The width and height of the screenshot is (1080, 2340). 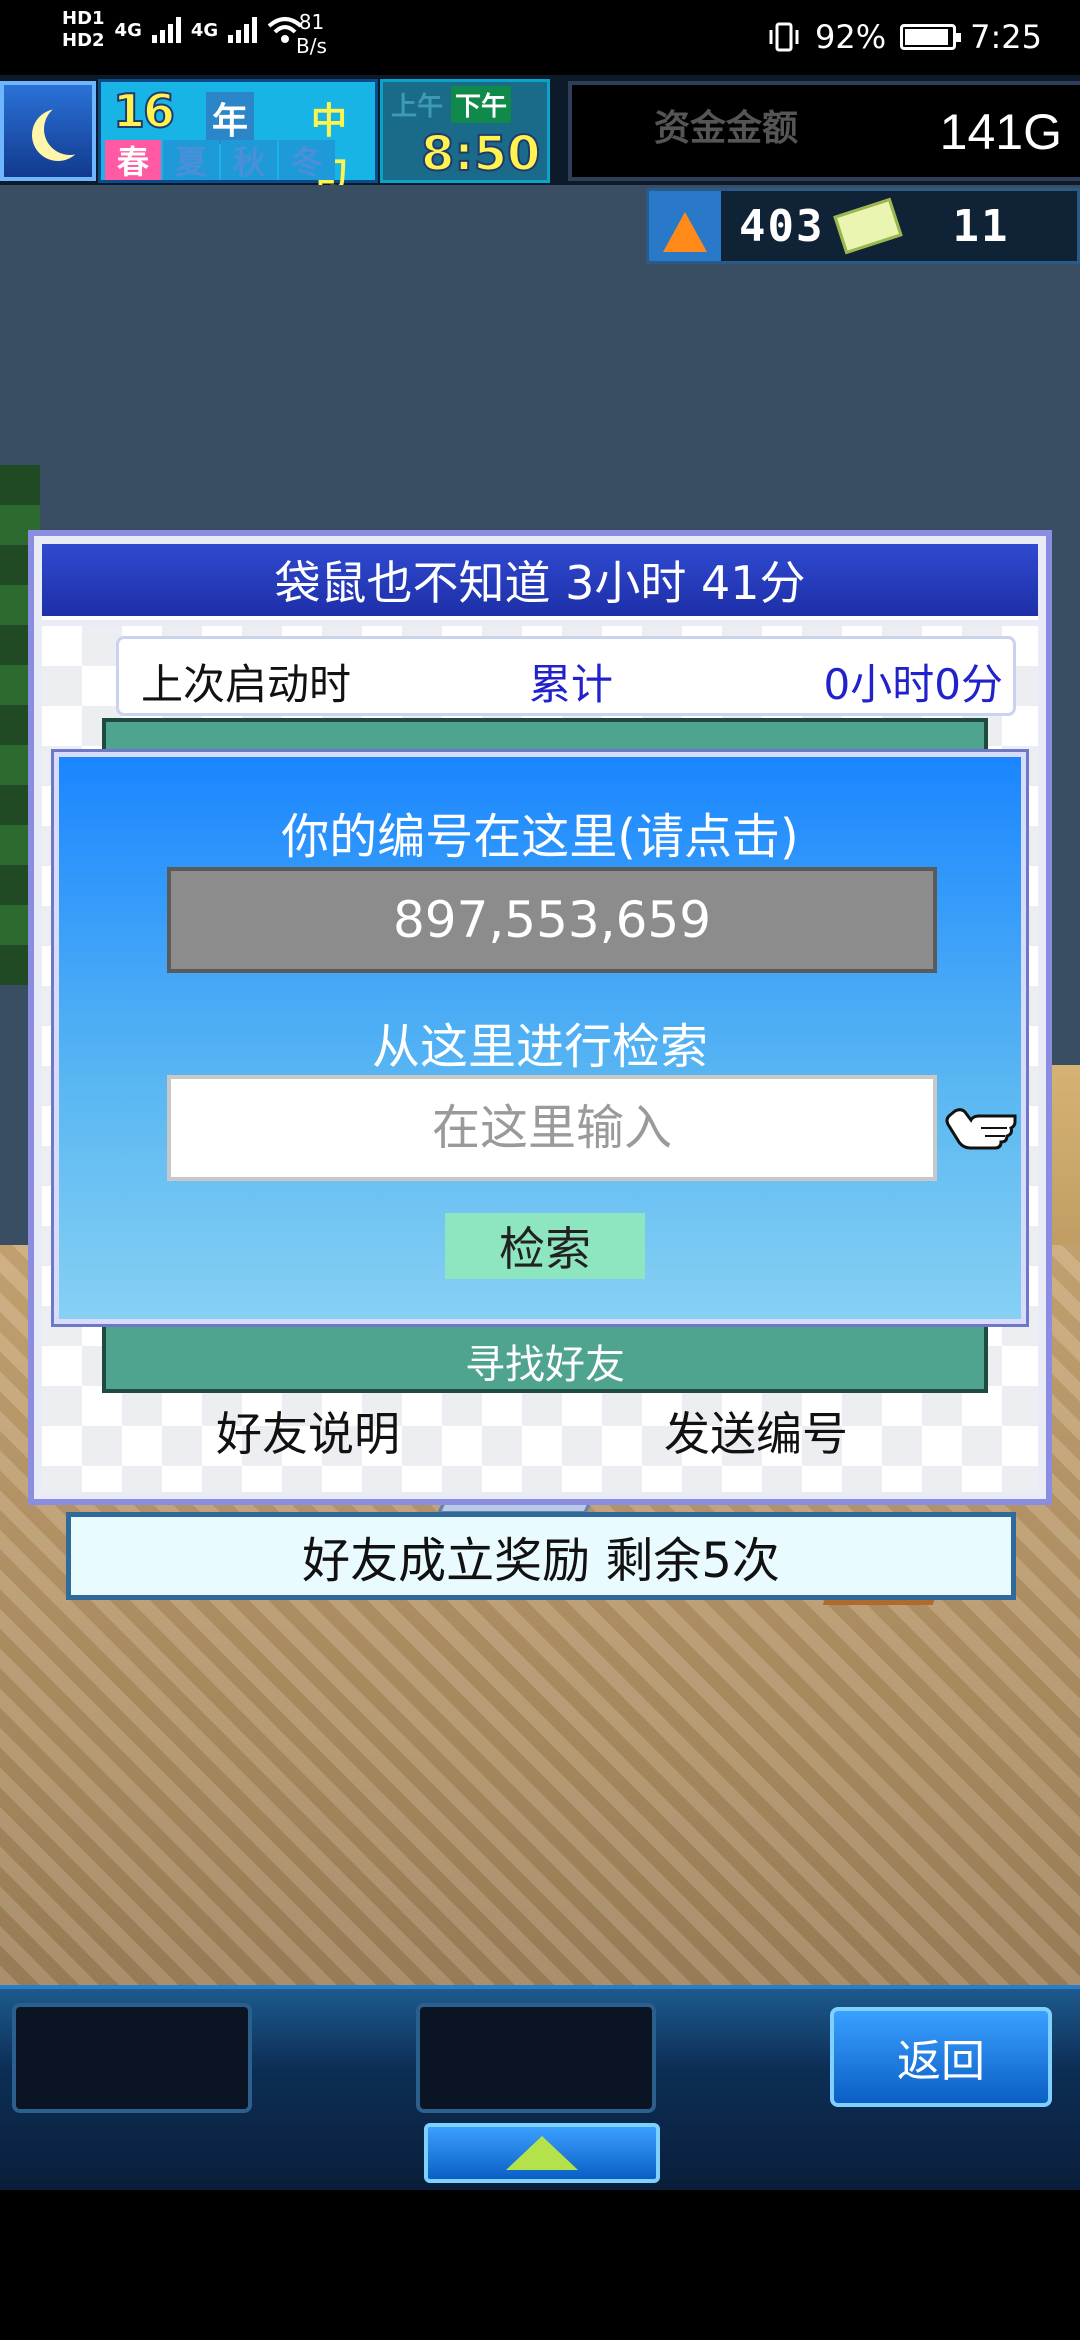 I want to click on calendar-display: 16 年 中旬 春 夏 秋 冬, so click(x=238, y=136).